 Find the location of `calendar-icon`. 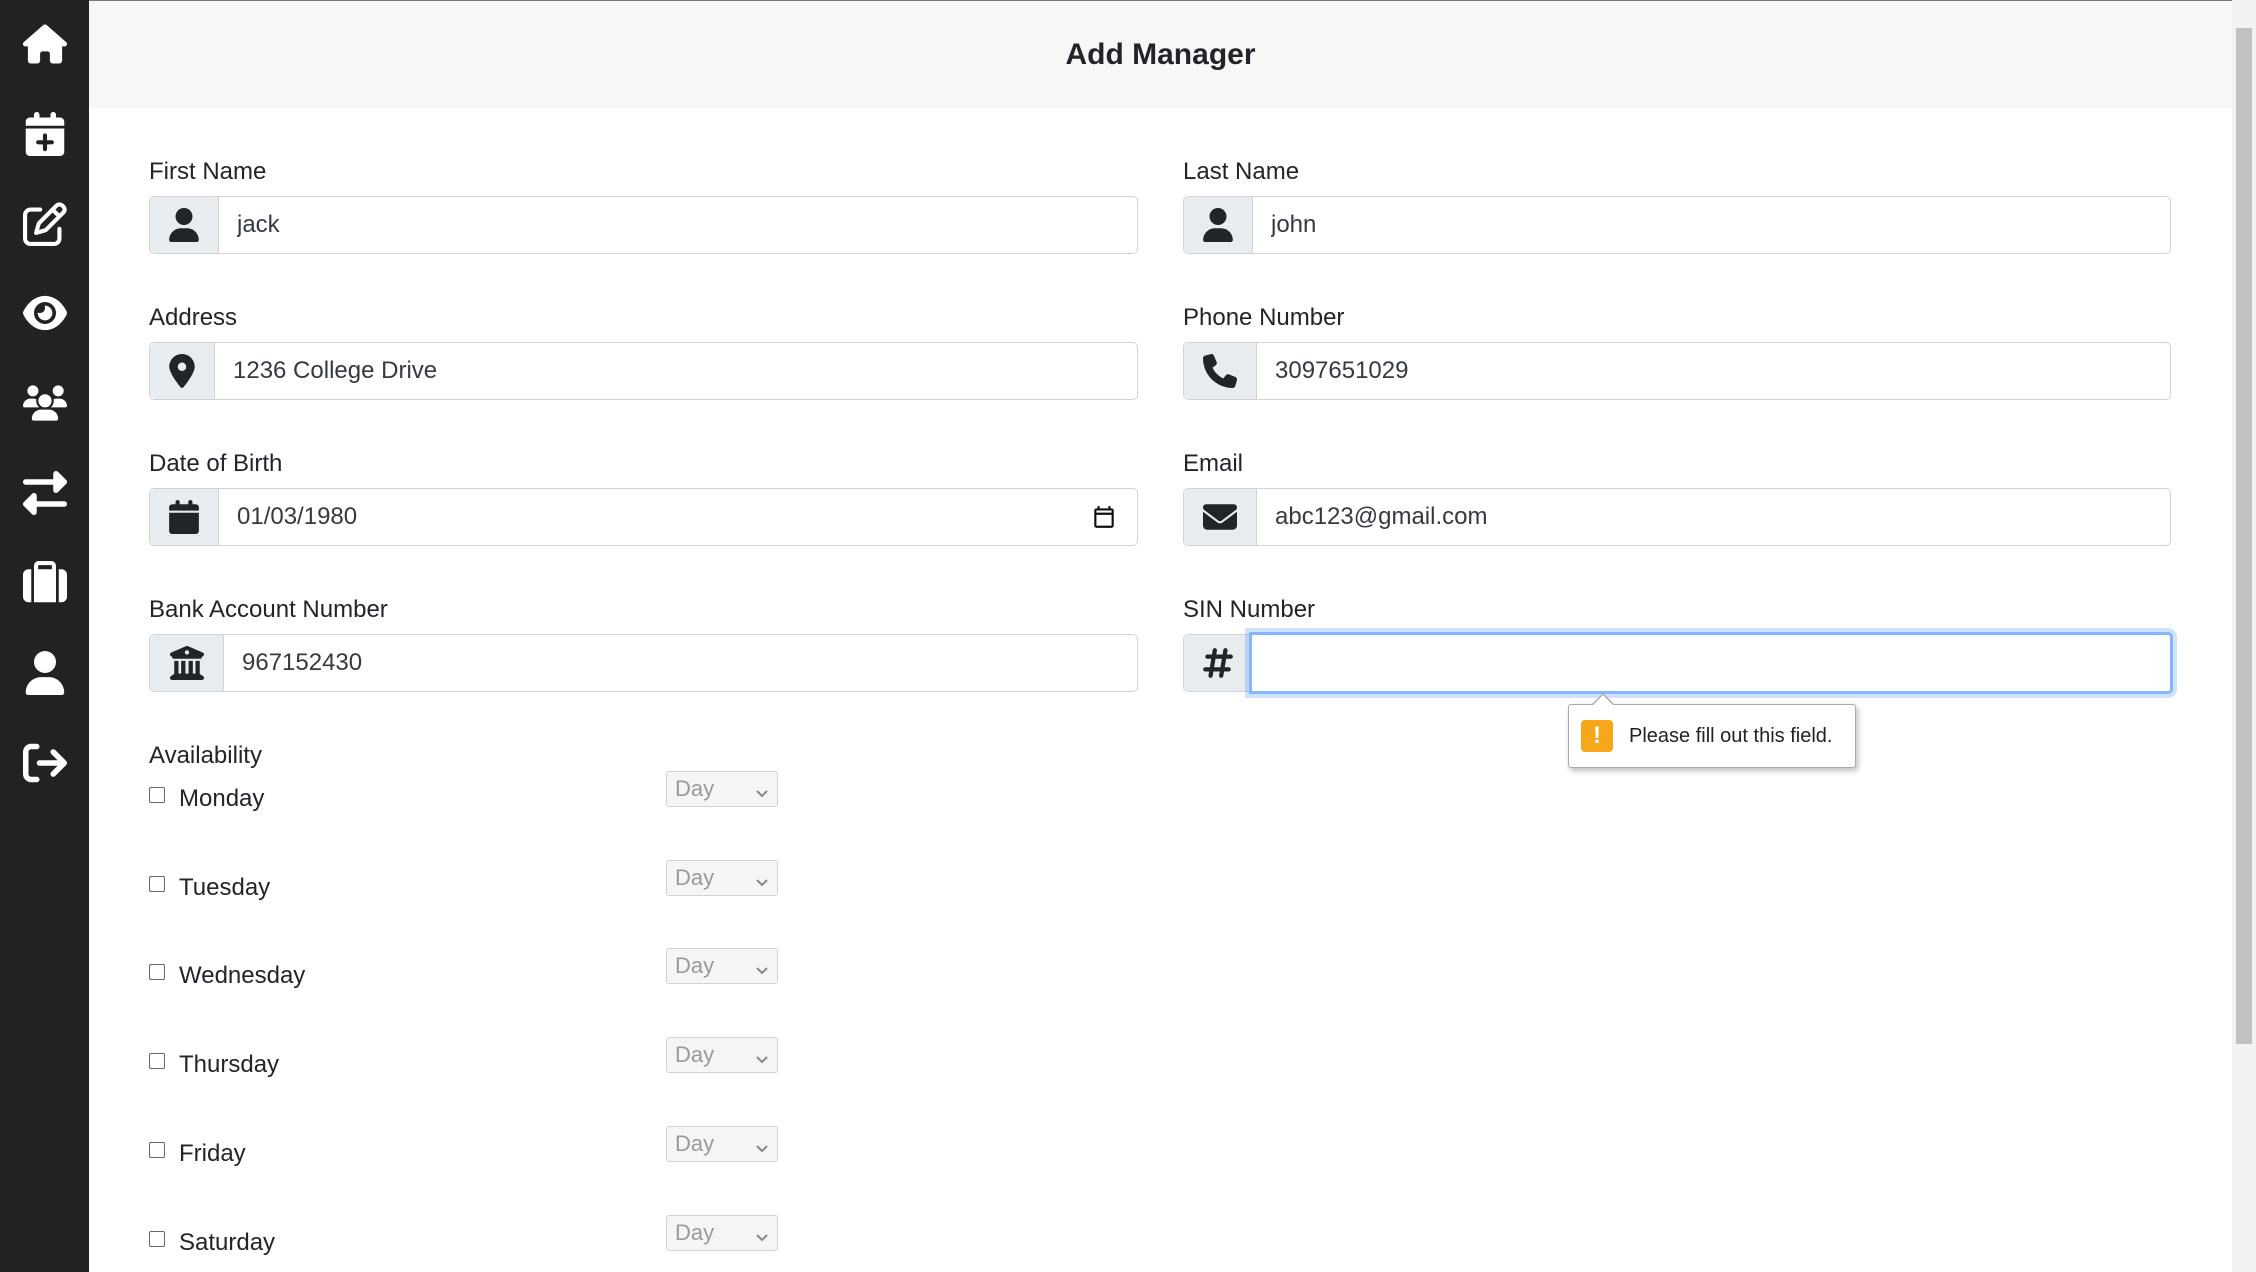

calendar-icon is located at coordinates (184, 517).